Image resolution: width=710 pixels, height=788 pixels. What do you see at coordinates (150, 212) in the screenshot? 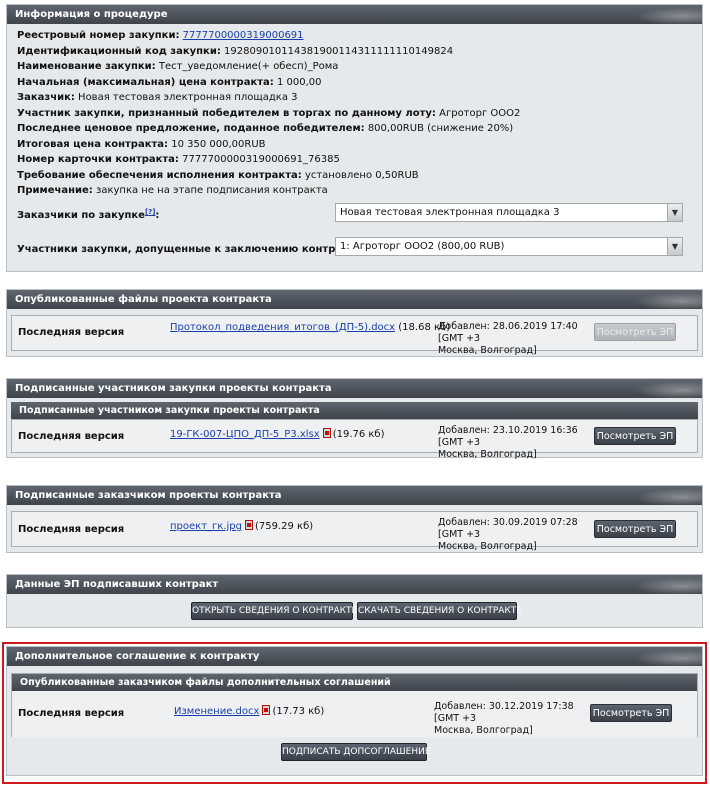
I see `customers-help-link: [?]` at bounding box center [150, 212].